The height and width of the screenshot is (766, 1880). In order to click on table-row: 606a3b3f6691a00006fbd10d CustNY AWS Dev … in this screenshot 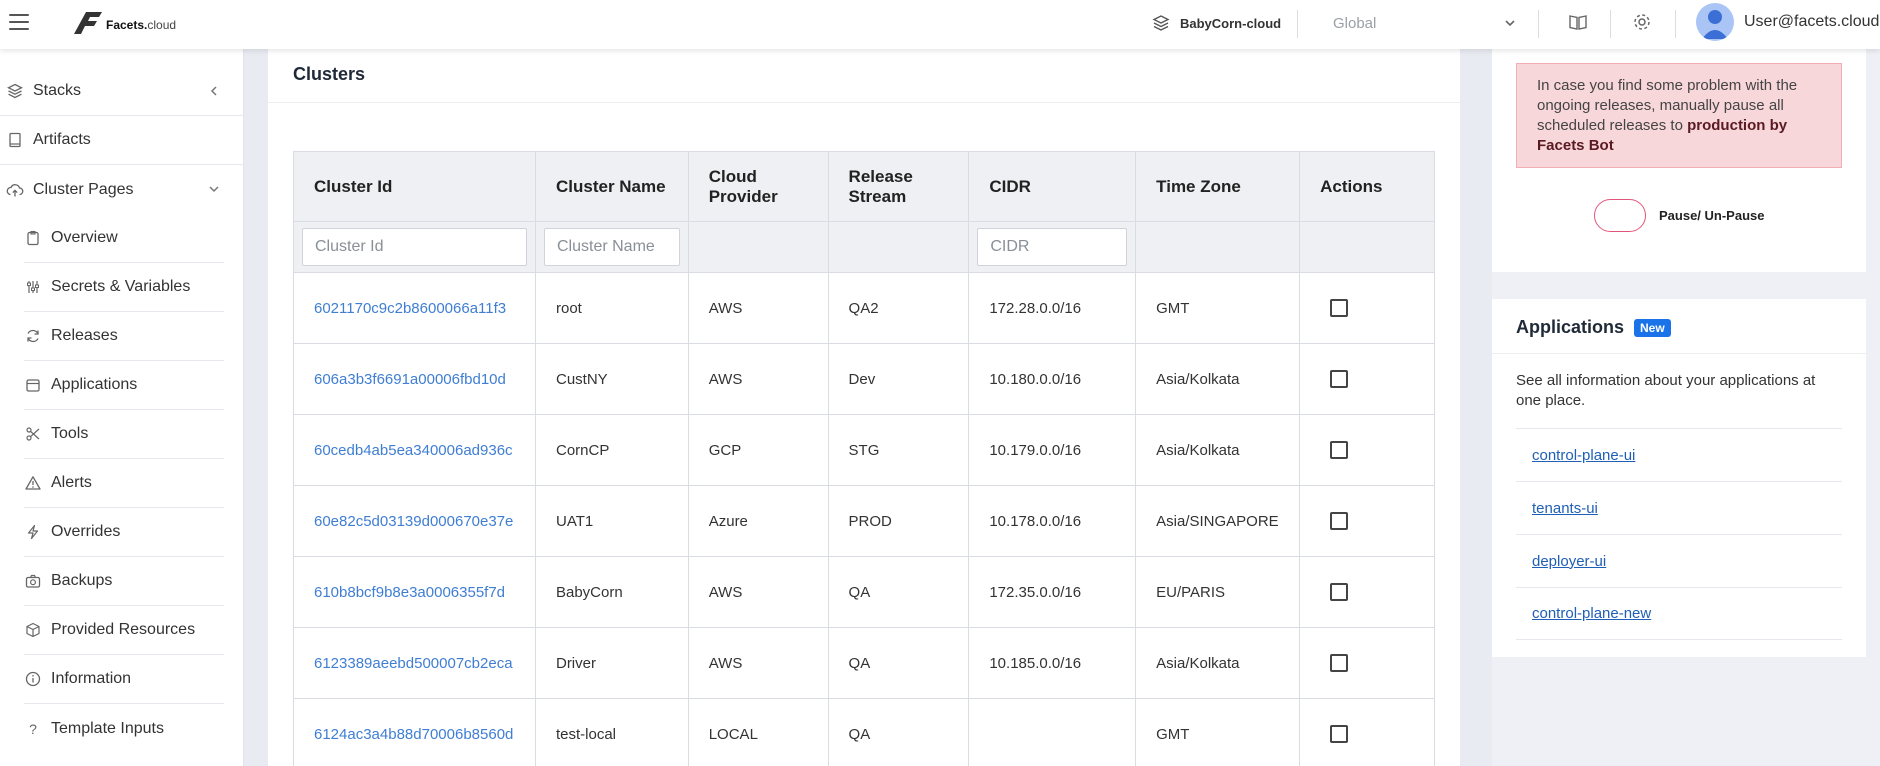, I will do `click(864, 379)`.